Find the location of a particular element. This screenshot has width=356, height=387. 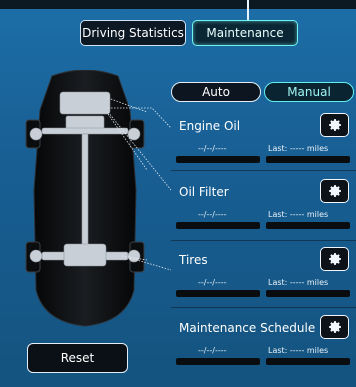

maintenance-item-oil-filter: Oil Filter --/--/---- Last: ----- miles is located at coordinates (263, 206).